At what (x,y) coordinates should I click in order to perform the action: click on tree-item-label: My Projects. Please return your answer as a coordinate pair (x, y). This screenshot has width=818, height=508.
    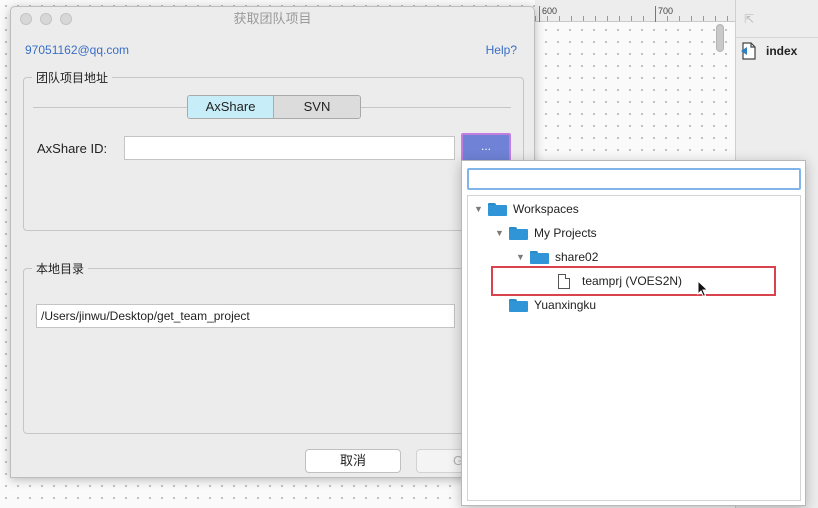
    Looking at the image, I should click on (565, 233).